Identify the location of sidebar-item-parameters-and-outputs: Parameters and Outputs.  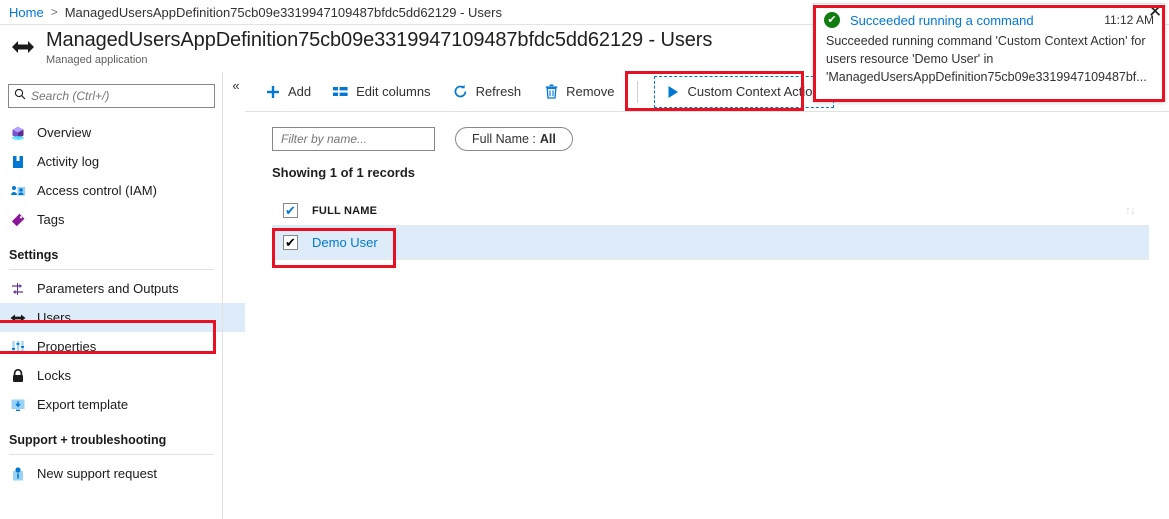
(111, 288).